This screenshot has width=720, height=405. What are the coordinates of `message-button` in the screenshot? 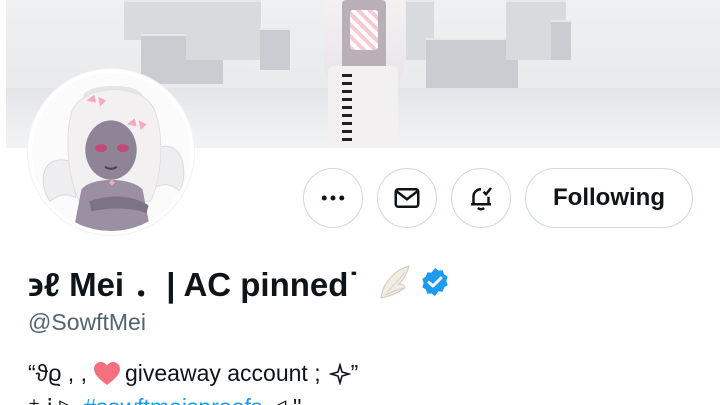 It's located at (407, 198).